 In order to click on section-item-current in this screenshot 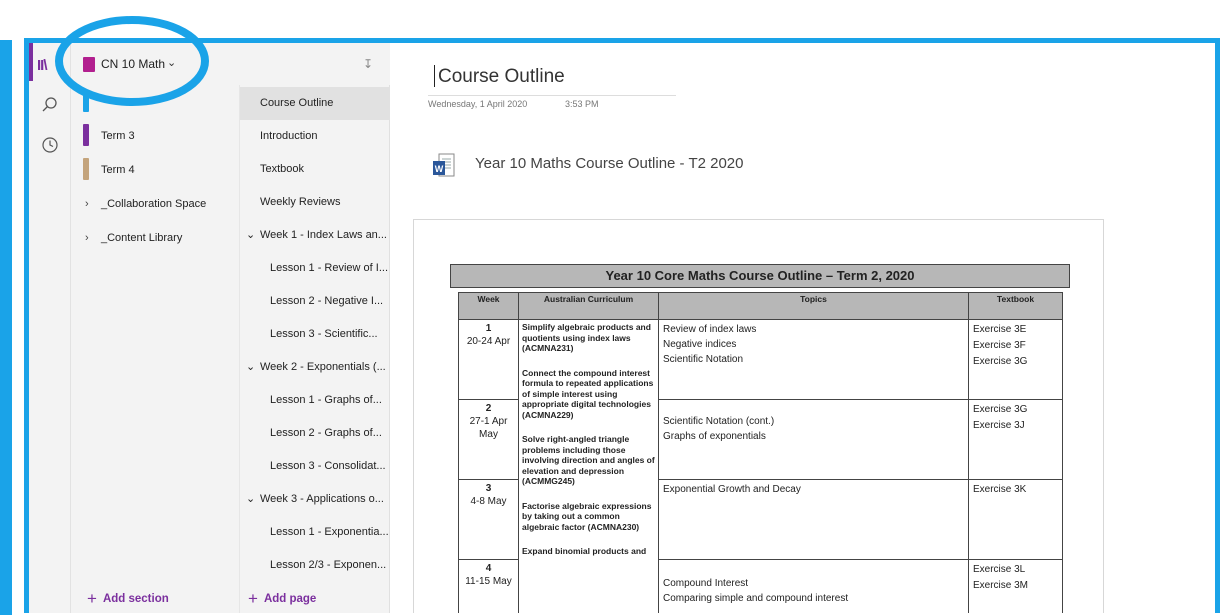, I will do `click(159, 102)`.